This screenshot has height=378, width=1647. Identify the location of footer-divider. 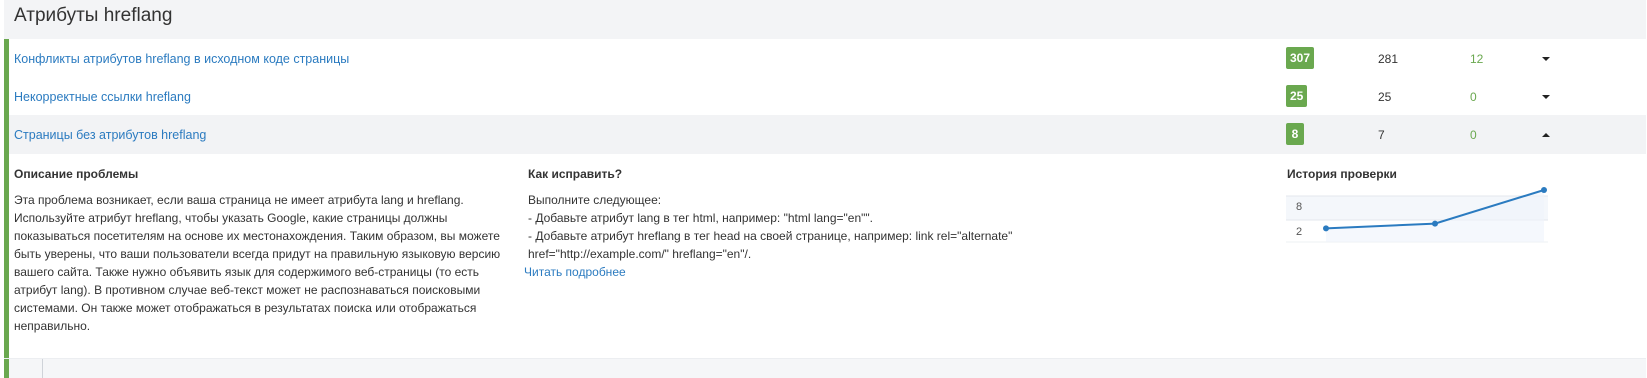
(42, 368).